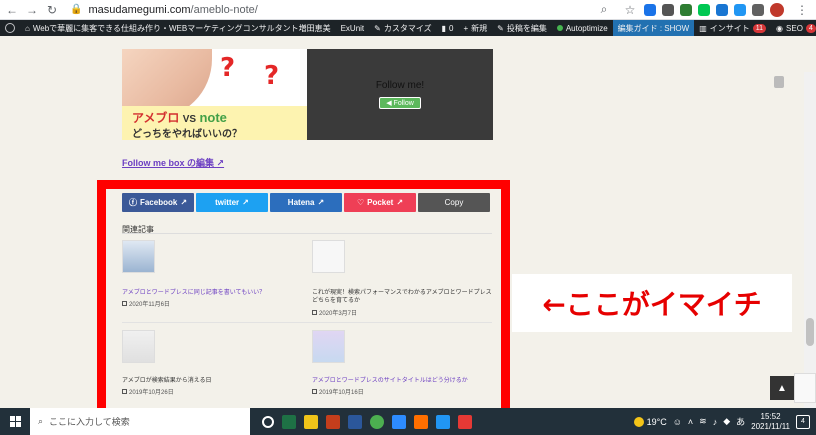 The height and width of the screenshot is (435, 816). I want to click on brush-icon: ✎, so click(377, 28).